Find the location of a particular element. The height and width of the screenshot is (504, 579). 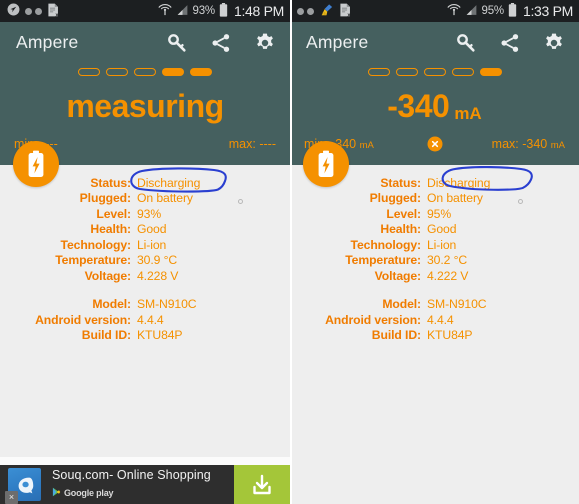

info-label: Level: is located at coordinates (113, 213).